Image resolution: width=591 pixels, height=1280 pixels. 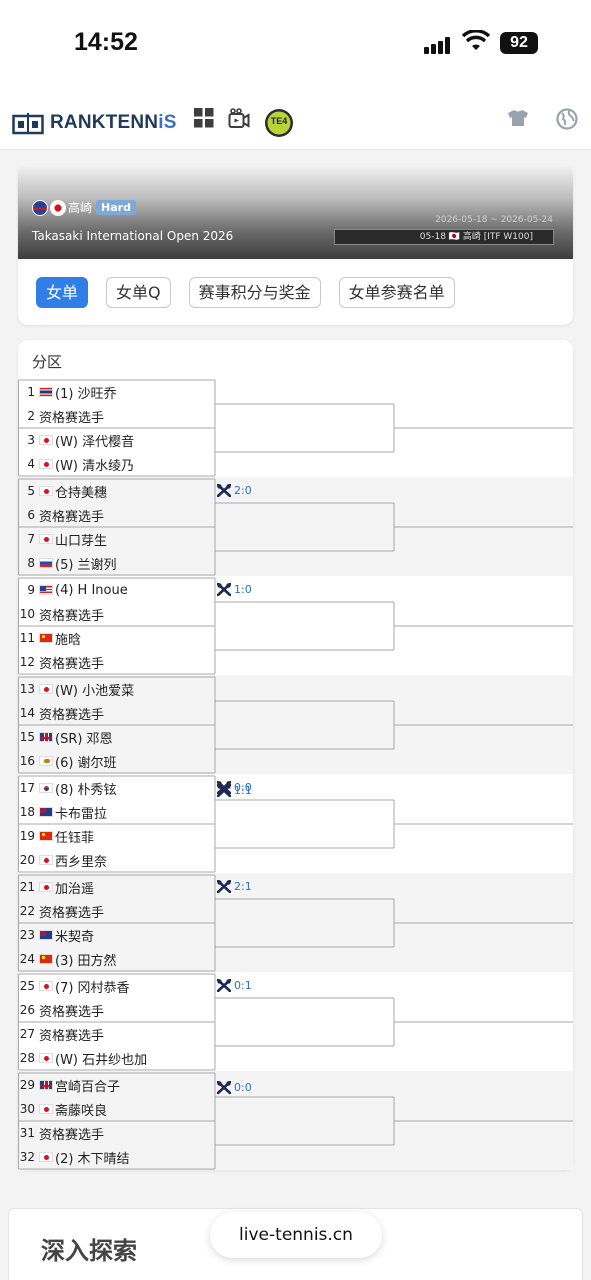 What do you see at coordinates (204, 118) in the screenshot?
I see `grid-icon` at bounding box center [204, 118].